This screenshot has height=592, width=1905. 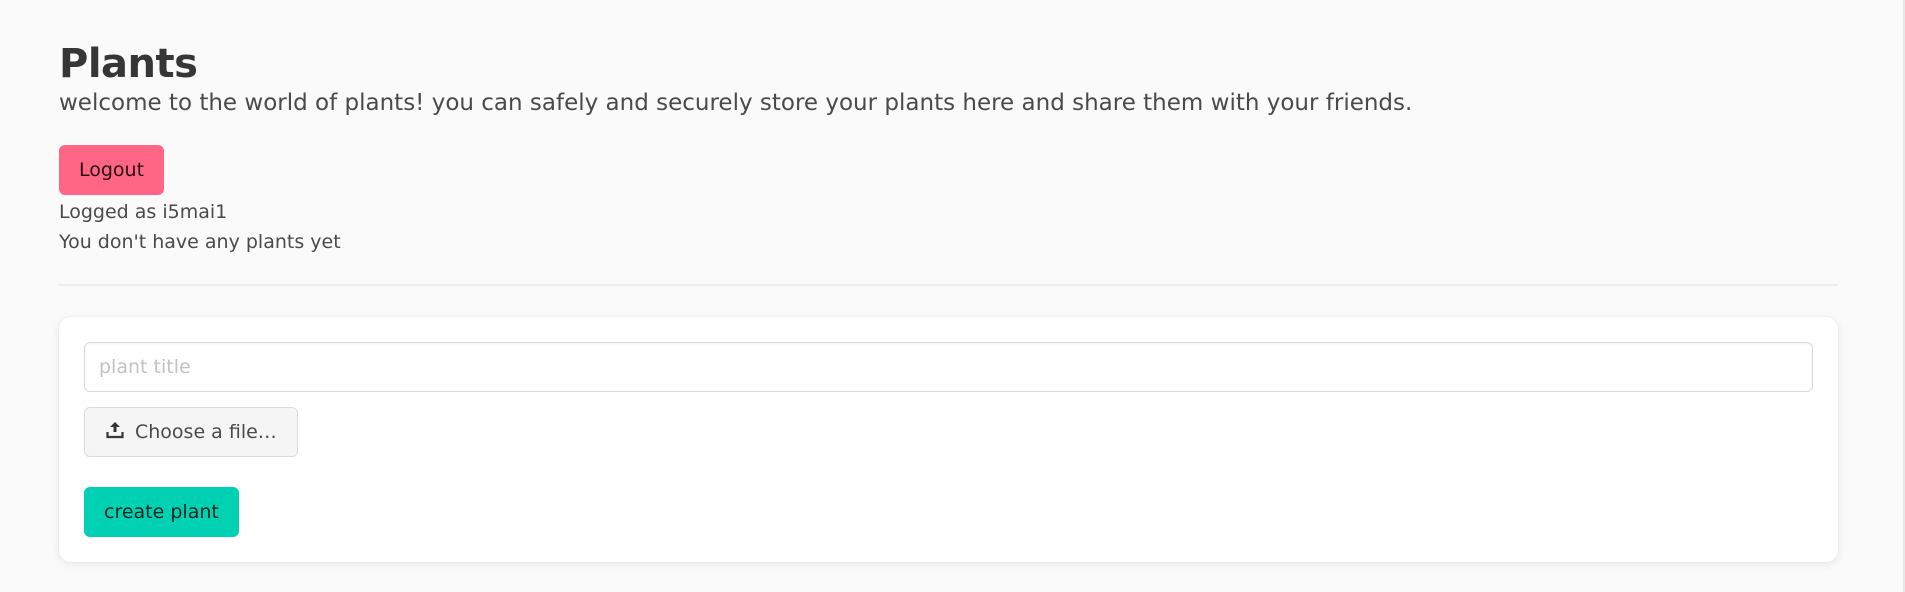 What do you see at coordinates (120, 432) in the screenshot?
I see `upload-icon` at bounding box center [120, 432].